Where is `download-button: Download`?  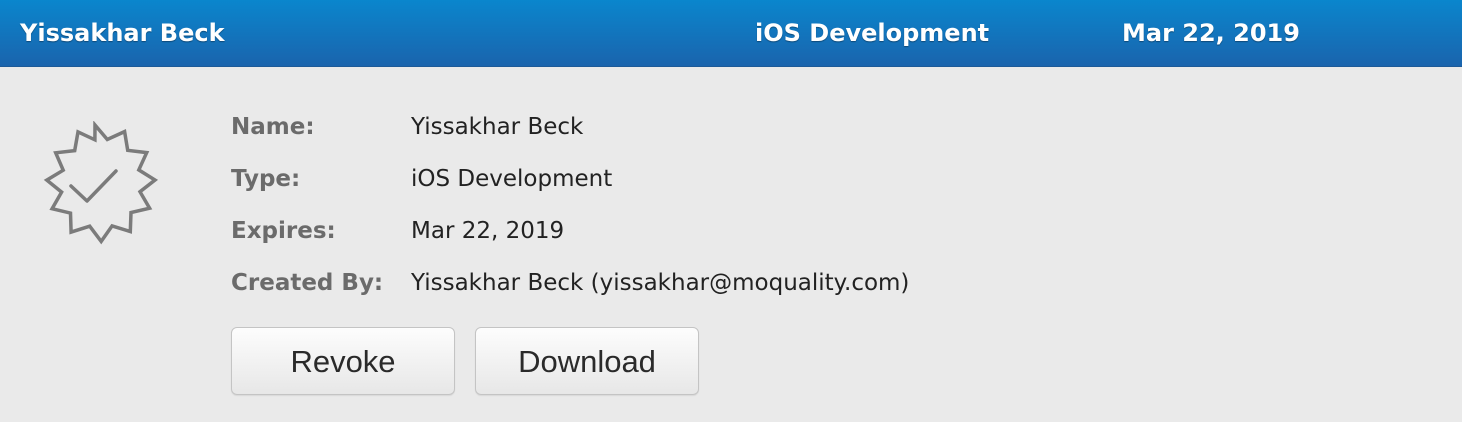 download-button: Download is located at coordinates (587, 361).